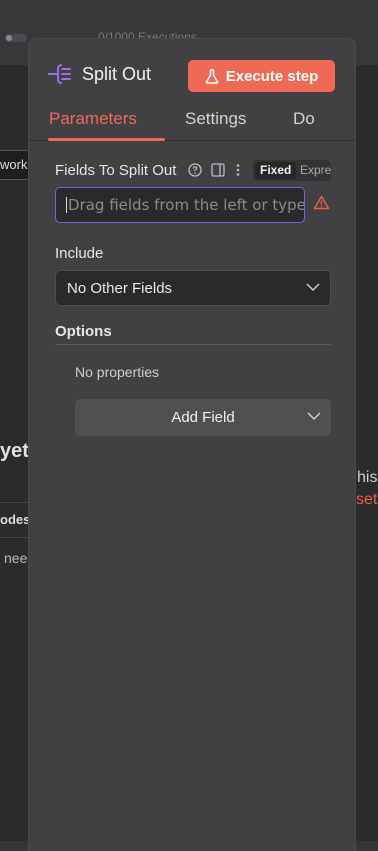 The image size is (378, 851). I want to click on workflow-active-toggle, so click(16, 38).